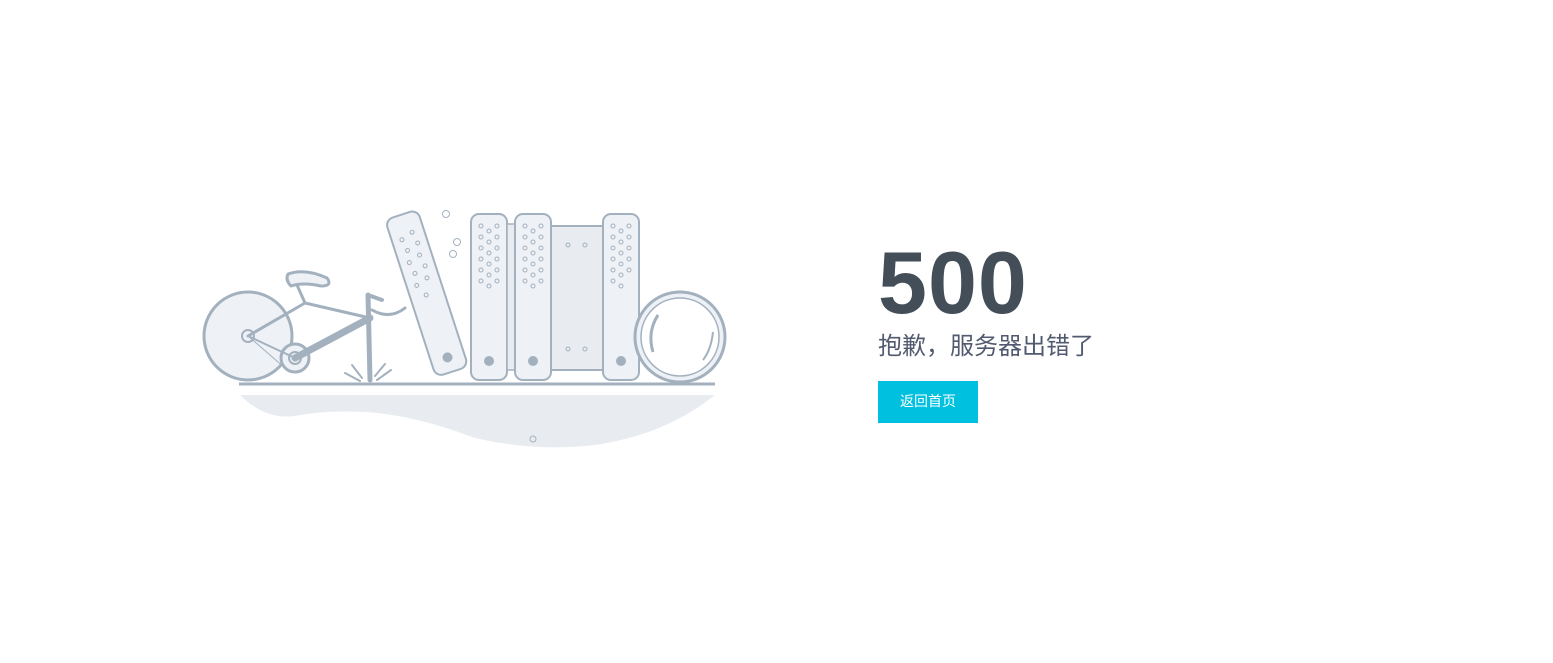 The width and height of the screenshot is (1553, 663). What do you see at coordinates (986, 346) in the screenshot?
I see `error-message: 抱歉，服务器出错了` at bounding box center [986, 346].